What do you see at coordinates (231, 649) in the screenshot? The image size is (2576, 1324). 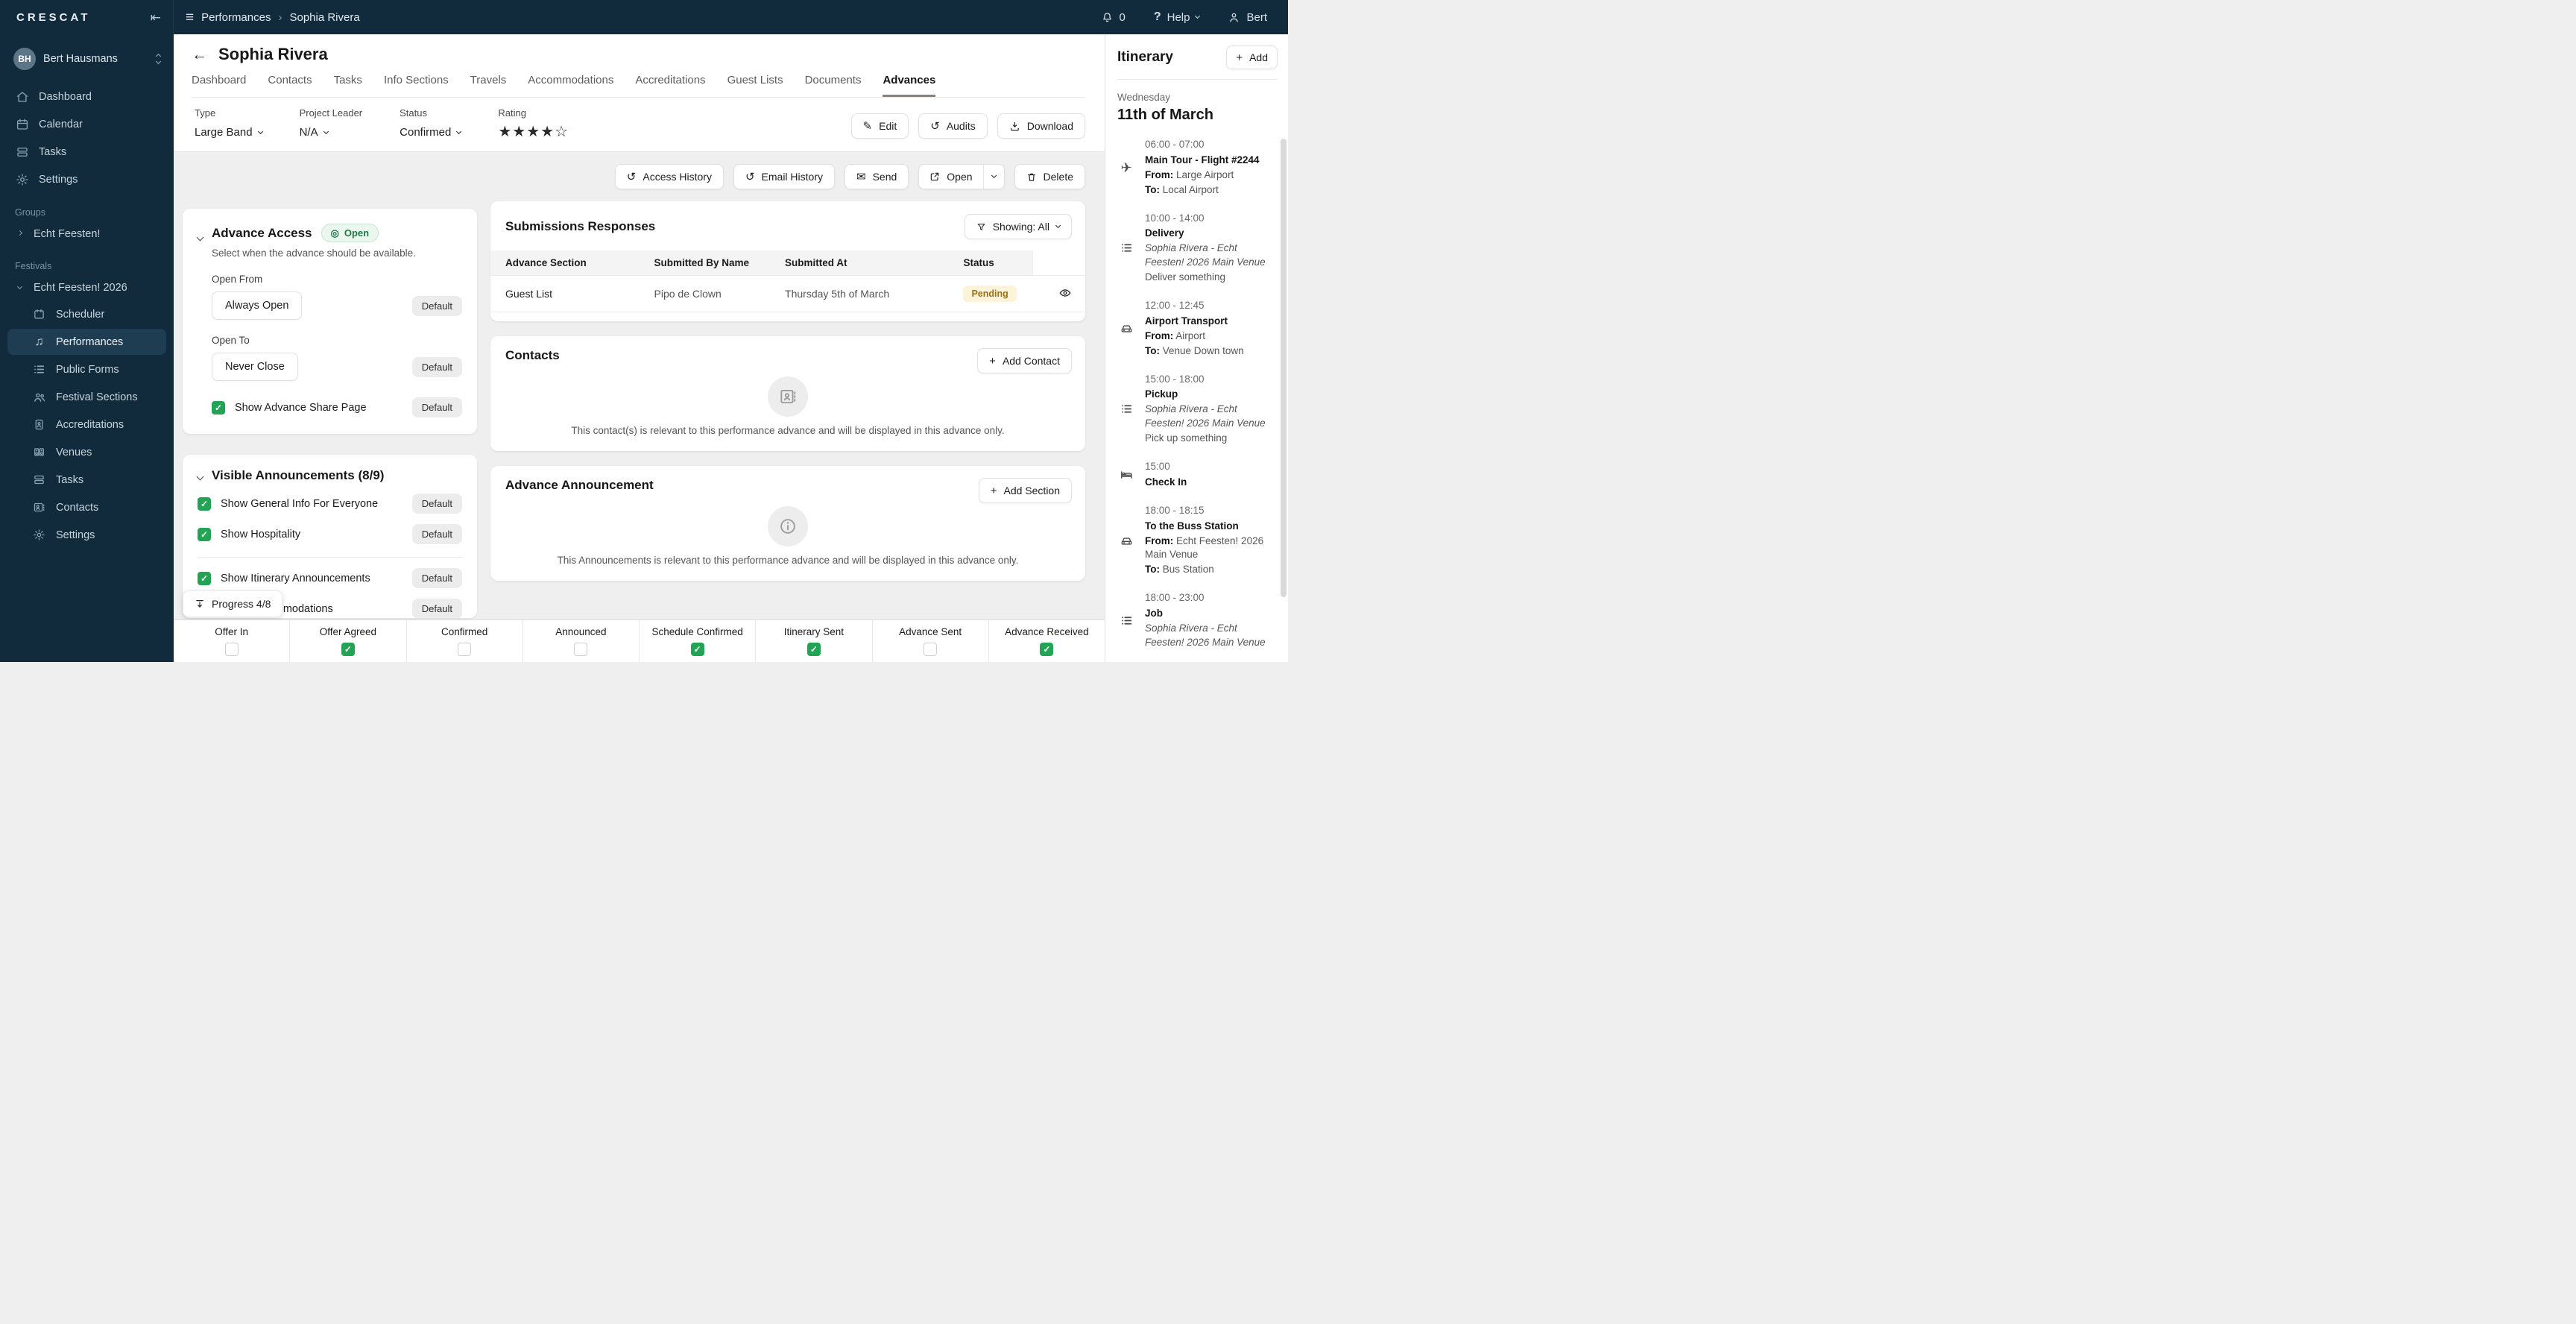 I see `offer-in-checkbox` at bounding box center [231, 649].